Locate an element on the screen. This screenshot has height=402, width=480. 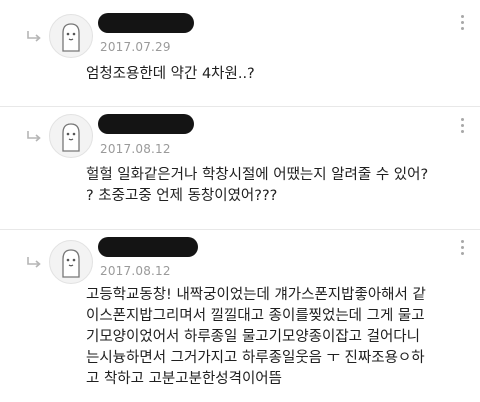
comment-date: 2017.07.29 is located at coordinates (135, 47).